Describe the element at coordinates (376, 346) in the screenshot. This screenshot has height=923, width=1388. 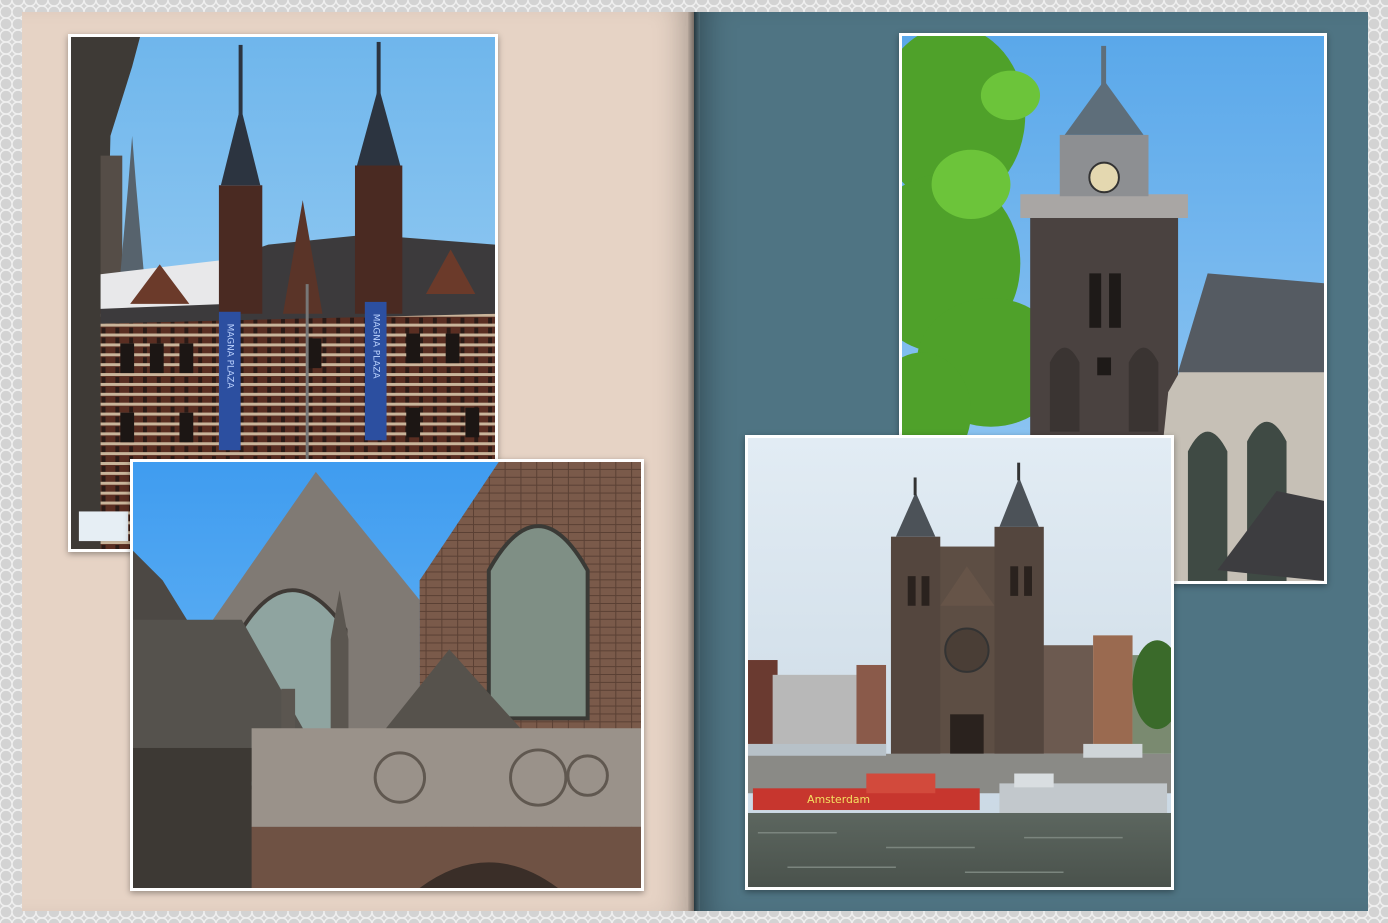
I see `banner-right-text: MAGNA PLAZA` at that location.